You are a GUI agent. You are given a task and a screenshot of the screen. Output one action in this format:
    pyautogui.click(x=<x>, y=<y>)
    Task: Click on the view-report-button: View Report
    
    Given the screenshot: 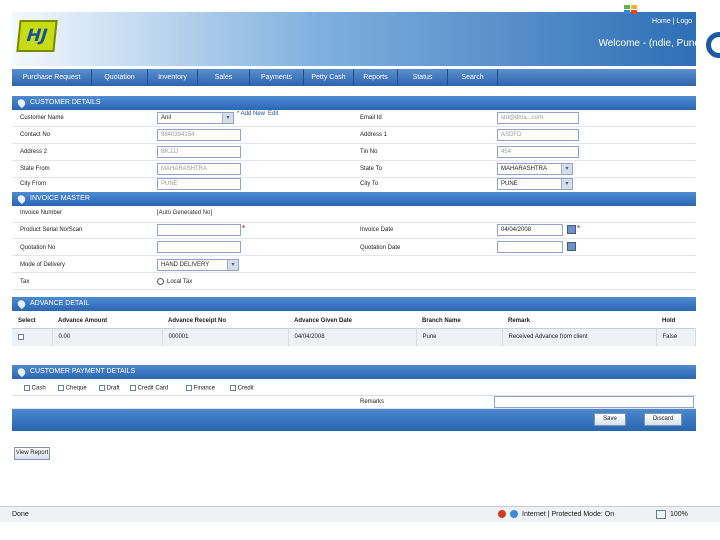 What is the action you would take?
    pyautogui.click(x=32, y=453)
    